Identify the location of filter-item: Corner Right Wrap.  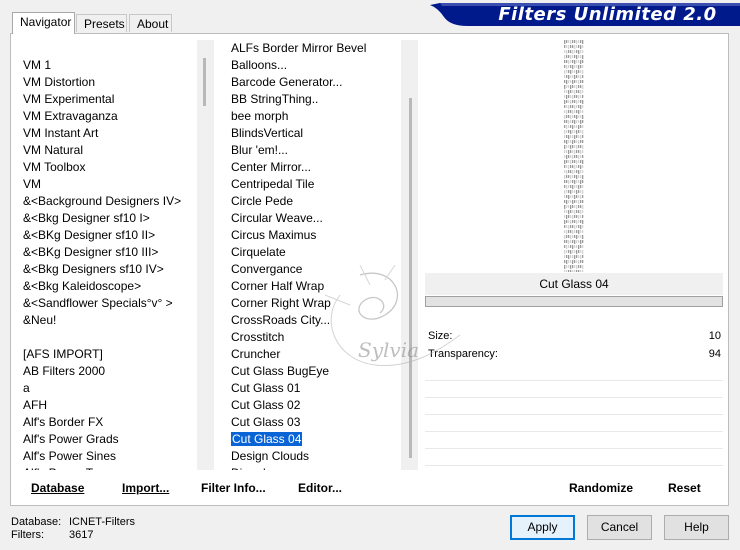
(311, 303).